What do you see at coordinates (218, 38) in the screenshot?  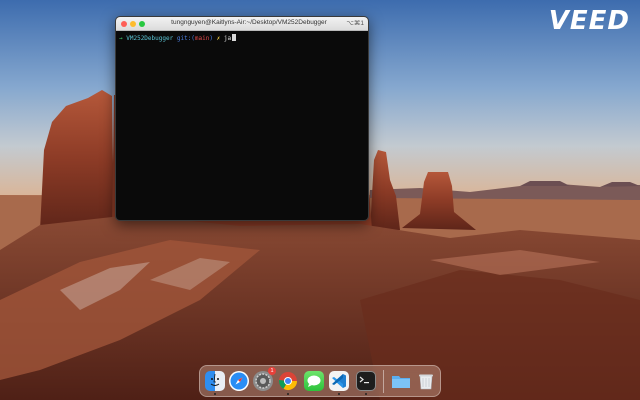 I see `prompt-dirty-marker: ✗` at bounding box center [218, 38].